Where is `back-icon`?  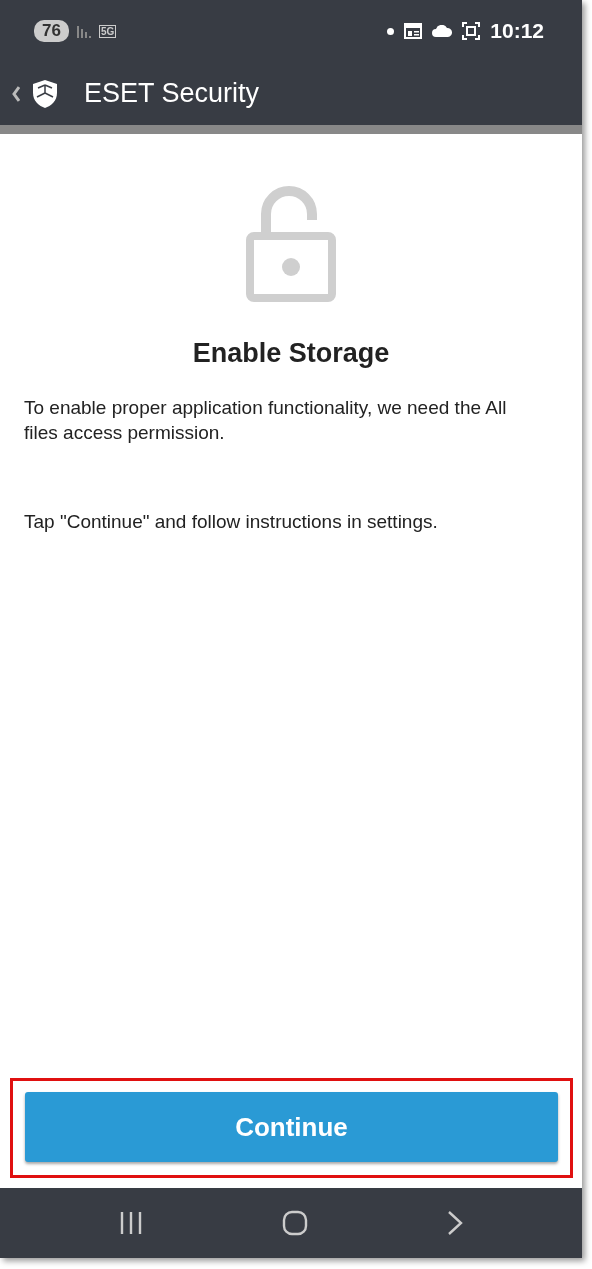
back-icon is located at coordinates (16, 93).